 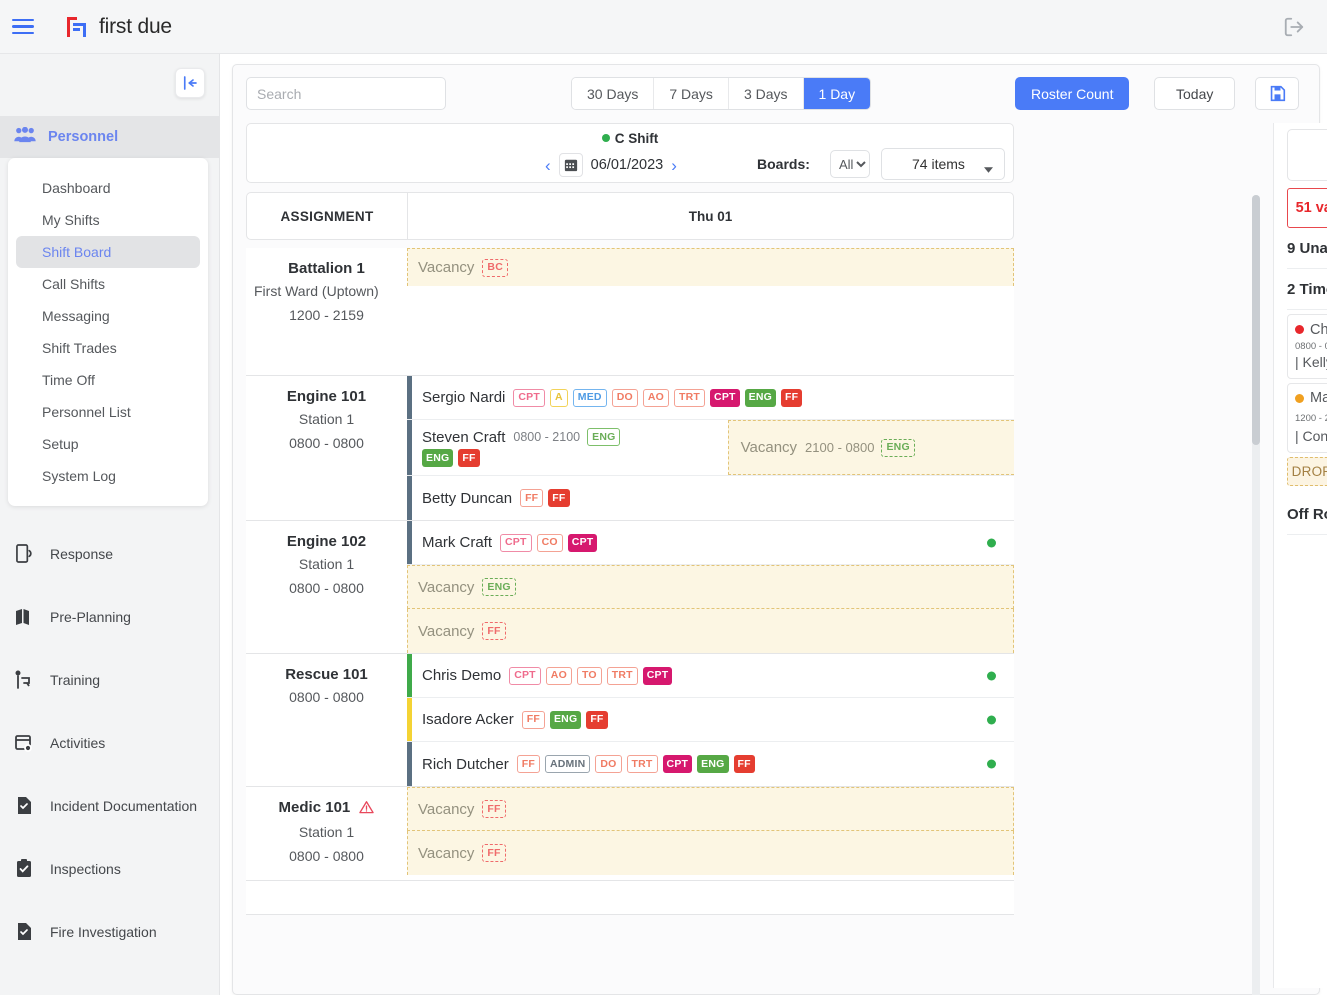 I want to click on items-count-select: 74 items, so click(x=943, y=164).